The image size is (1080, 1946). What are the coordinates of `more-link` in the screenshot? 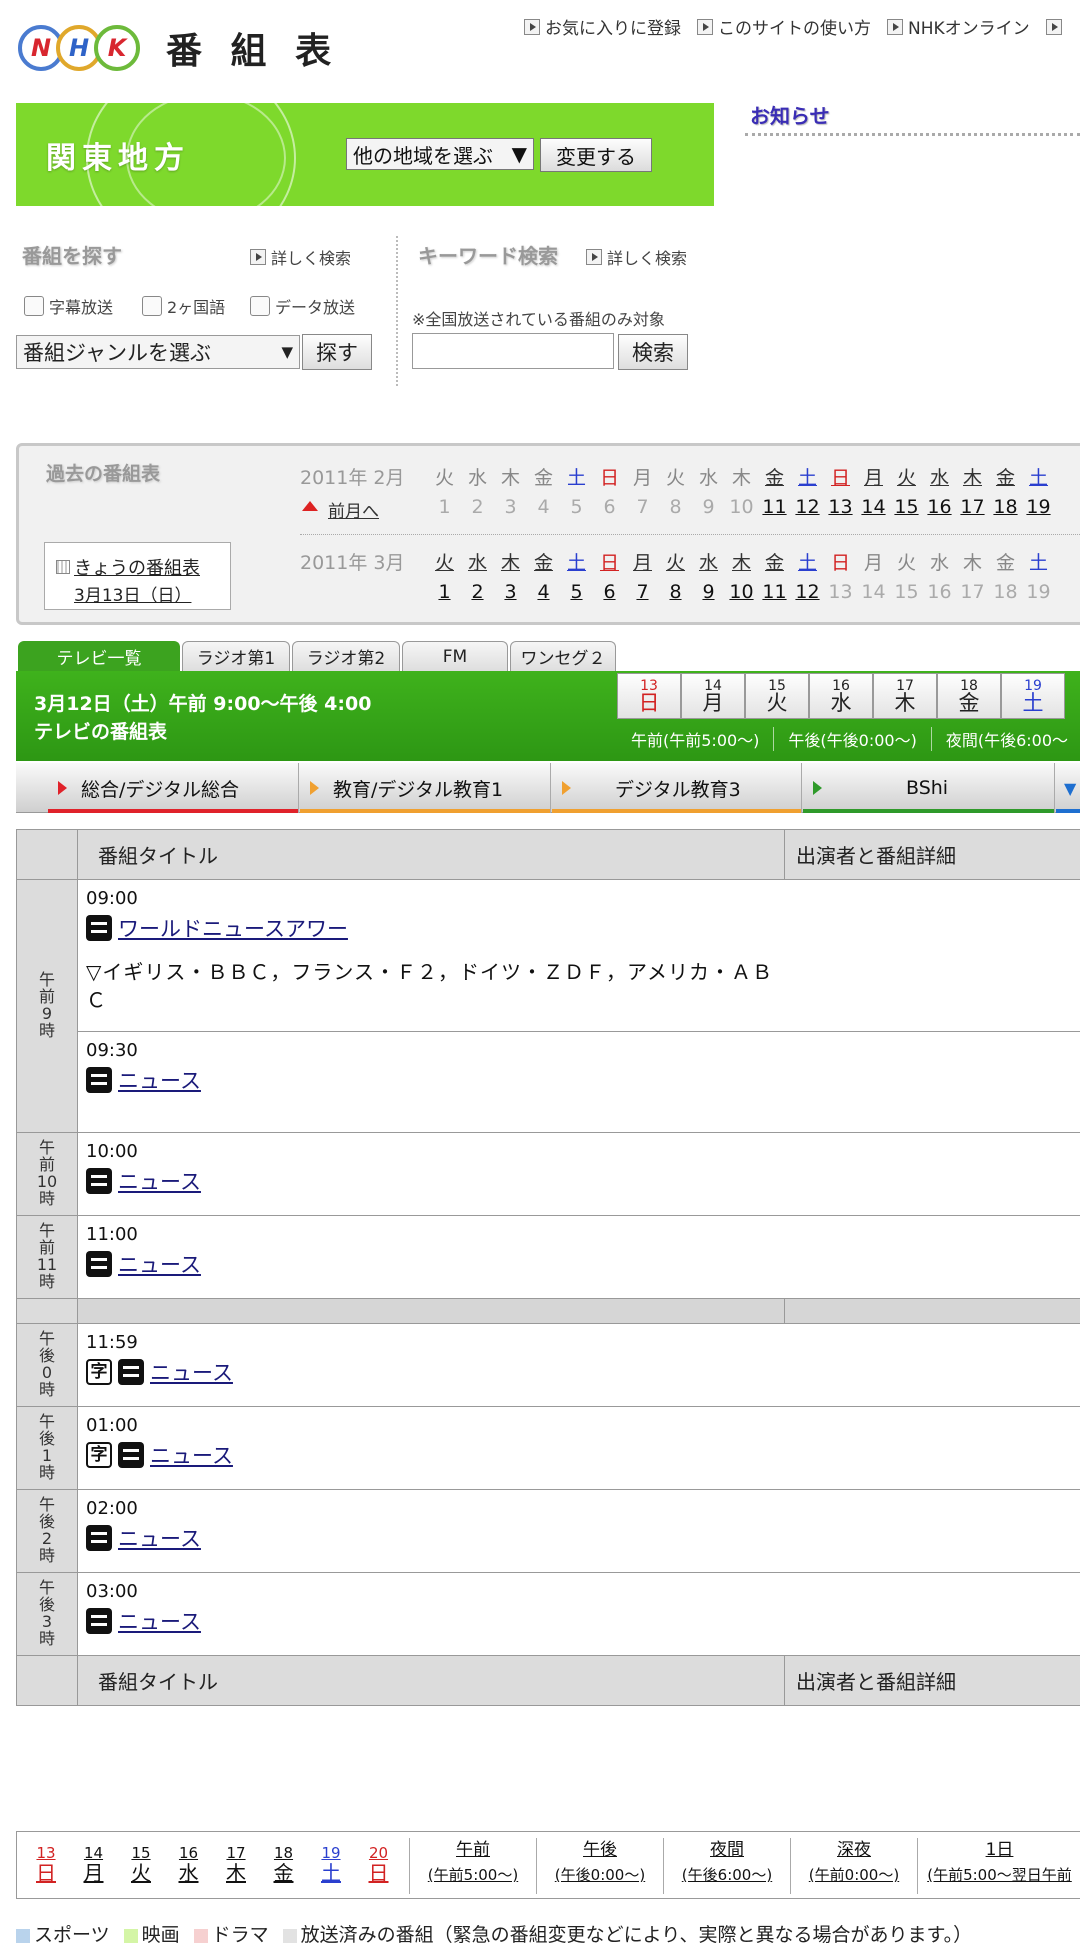 It's located at (1053, 26).